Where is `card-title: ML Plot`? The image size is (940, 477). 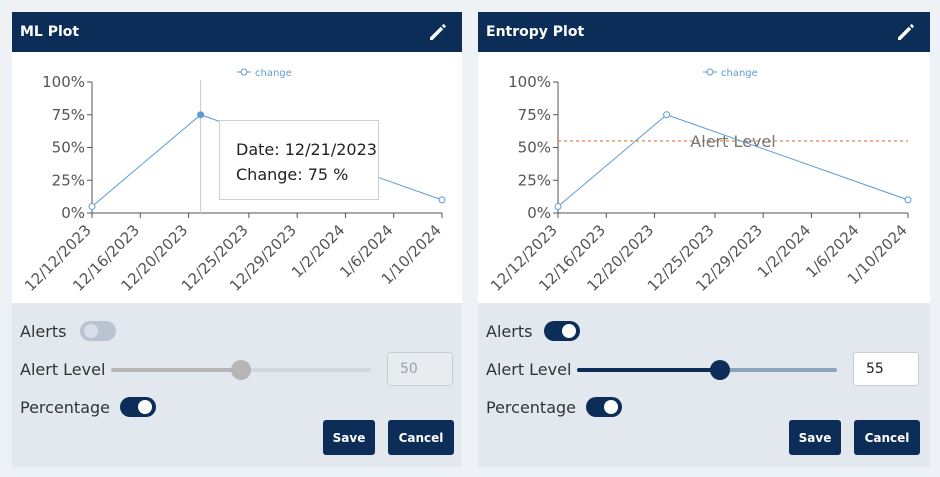 card-title: ML Plot is located at coordinates (50, 32).